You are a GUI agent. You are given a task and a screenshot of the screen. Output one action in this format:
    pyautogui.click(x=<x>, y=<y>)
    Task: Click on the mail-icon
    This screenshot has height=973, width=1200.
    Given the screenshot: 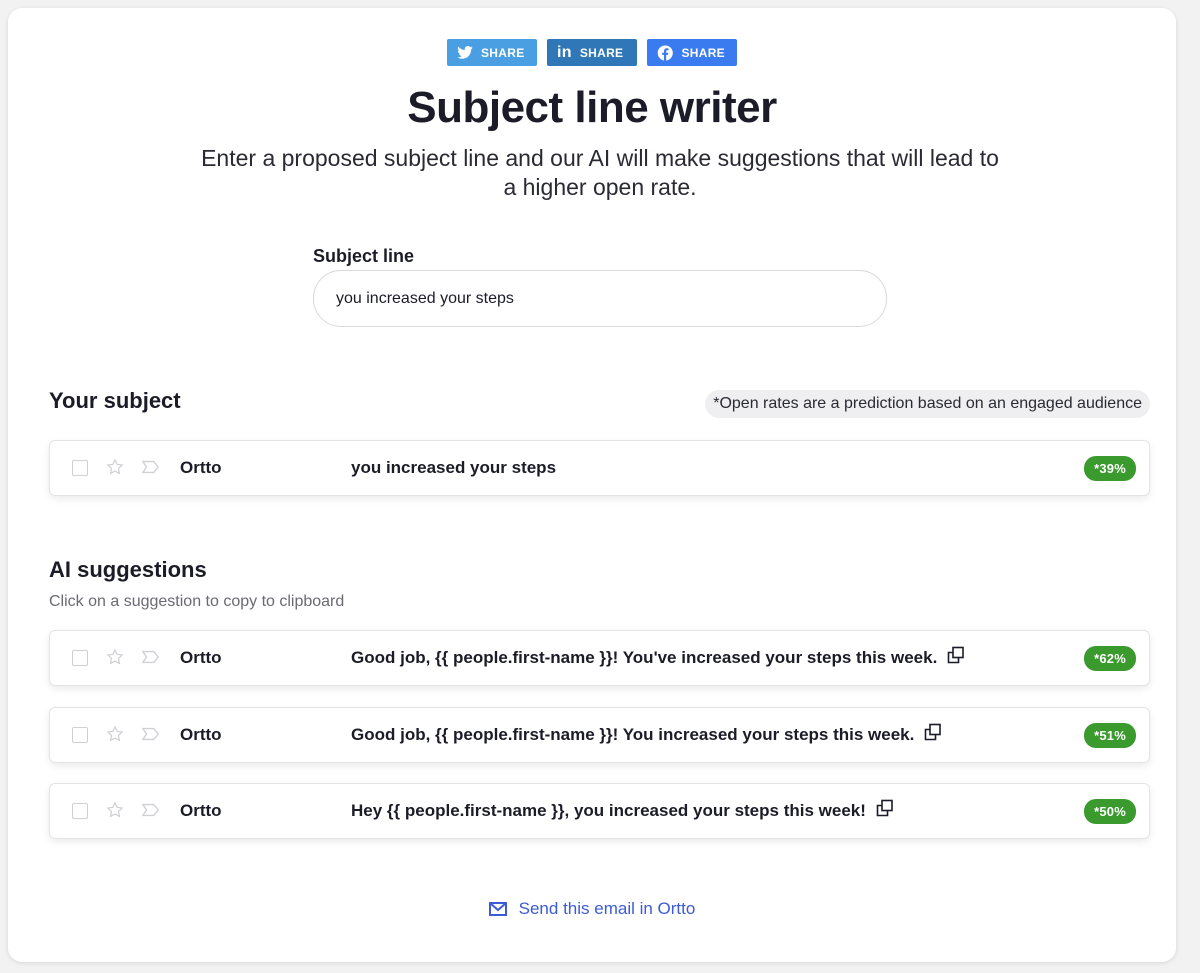 What is the action you would take?
    pyautogui.click(x=497, y=909)
    